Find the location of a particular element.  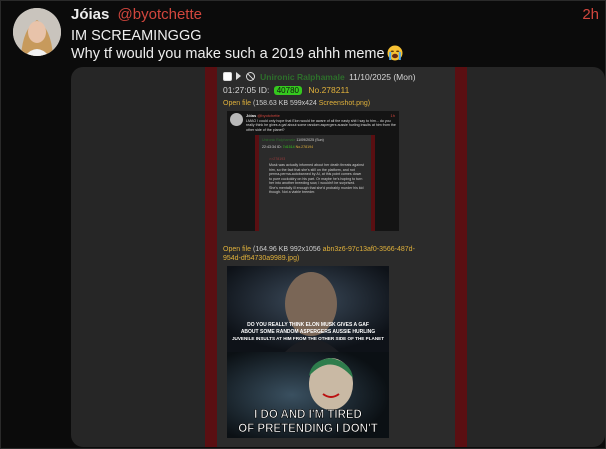

post-meta-row: Unironic Ralphamale 11/10/2025 (Mon) is located at coordinates (319, 77).